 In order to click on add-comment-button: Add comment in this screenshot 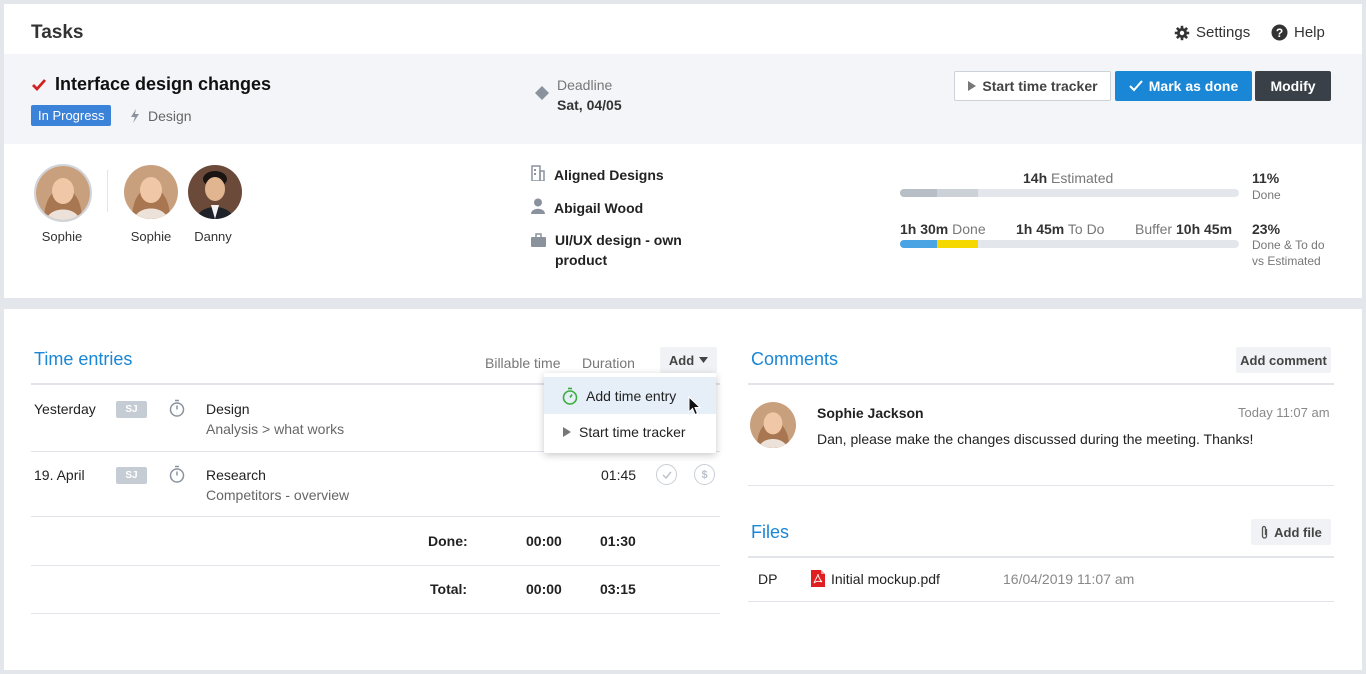, I will do `click(1283, 360)`.